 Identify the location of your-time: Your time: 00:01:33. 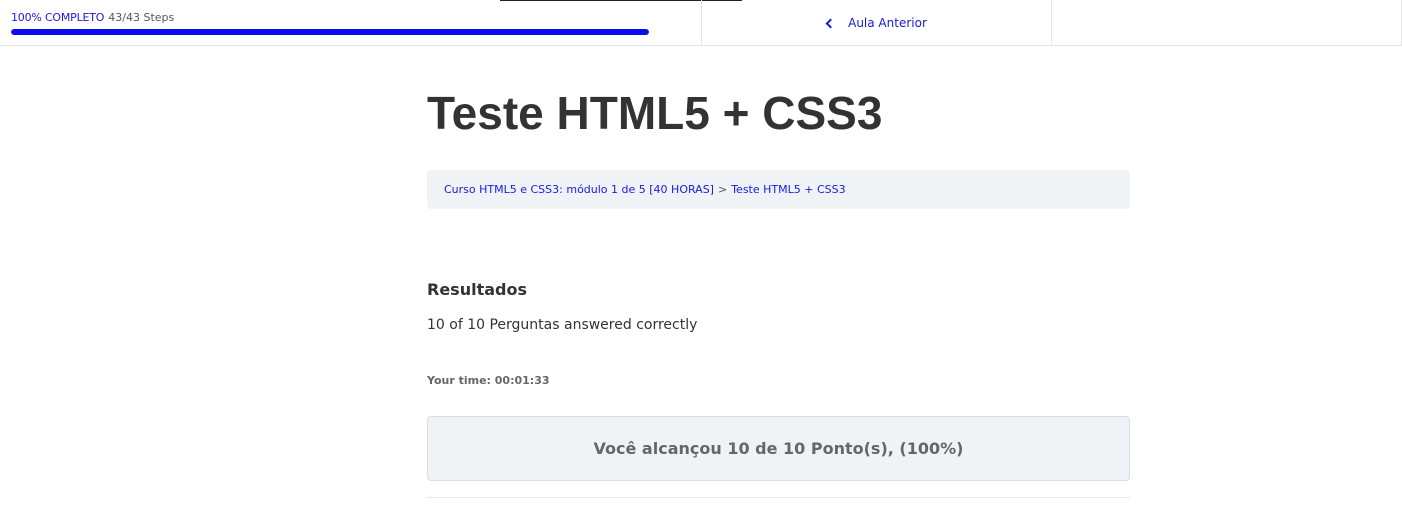
(488, 380).